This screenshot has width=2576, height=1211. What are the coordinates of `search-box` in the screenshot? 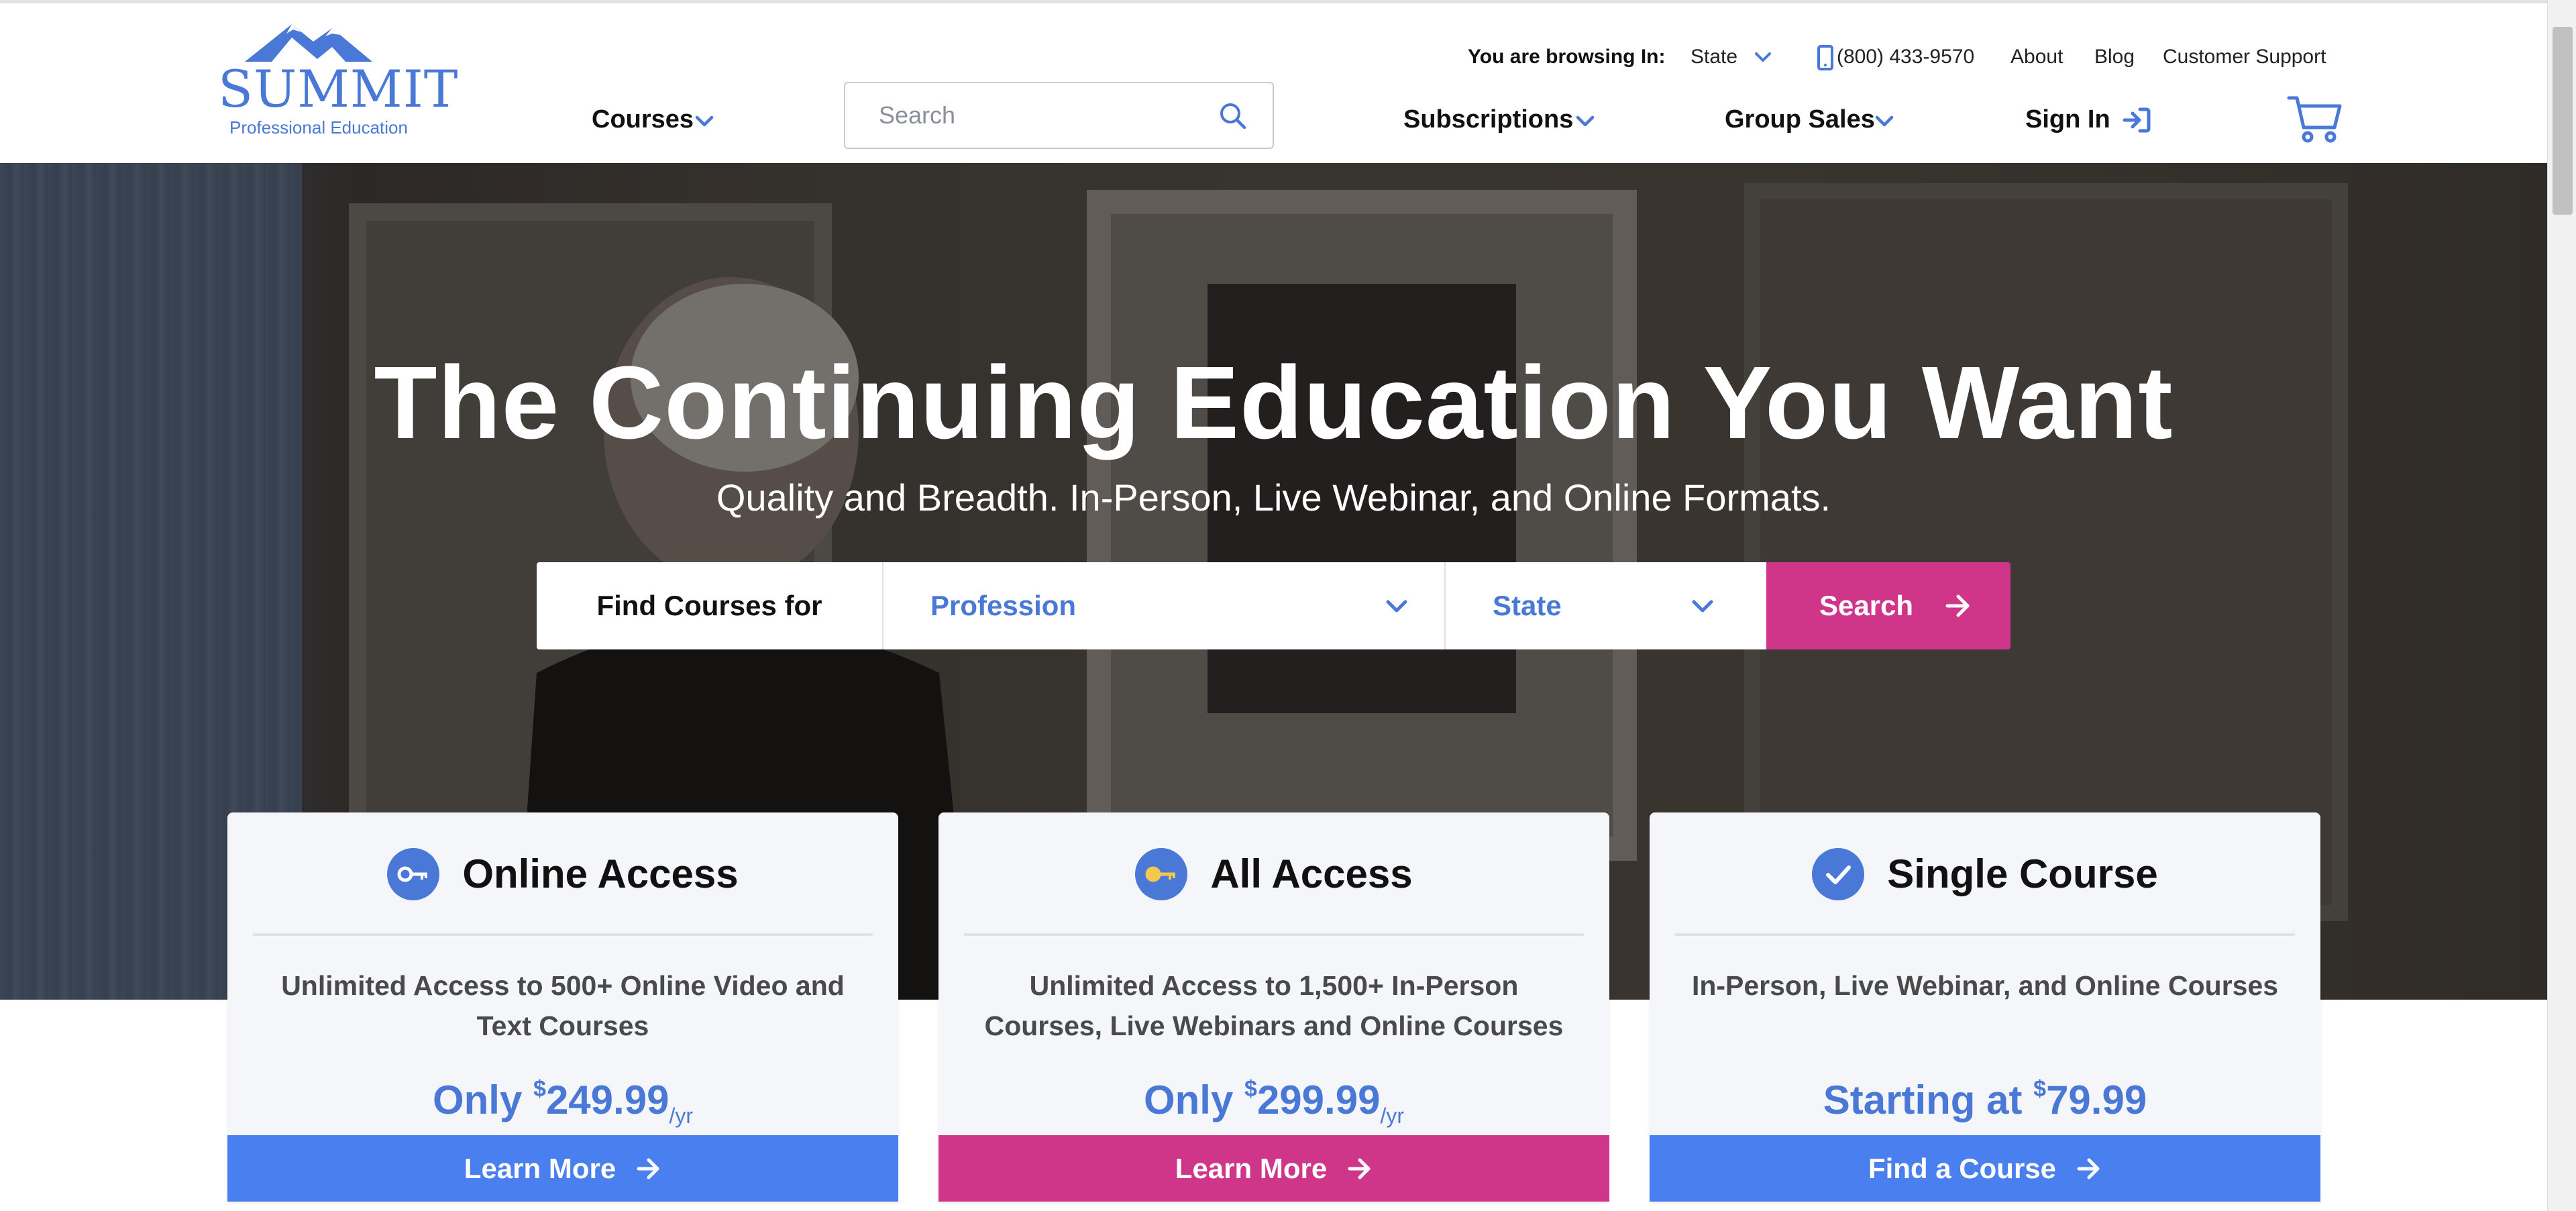 It's located at (1059, 115).